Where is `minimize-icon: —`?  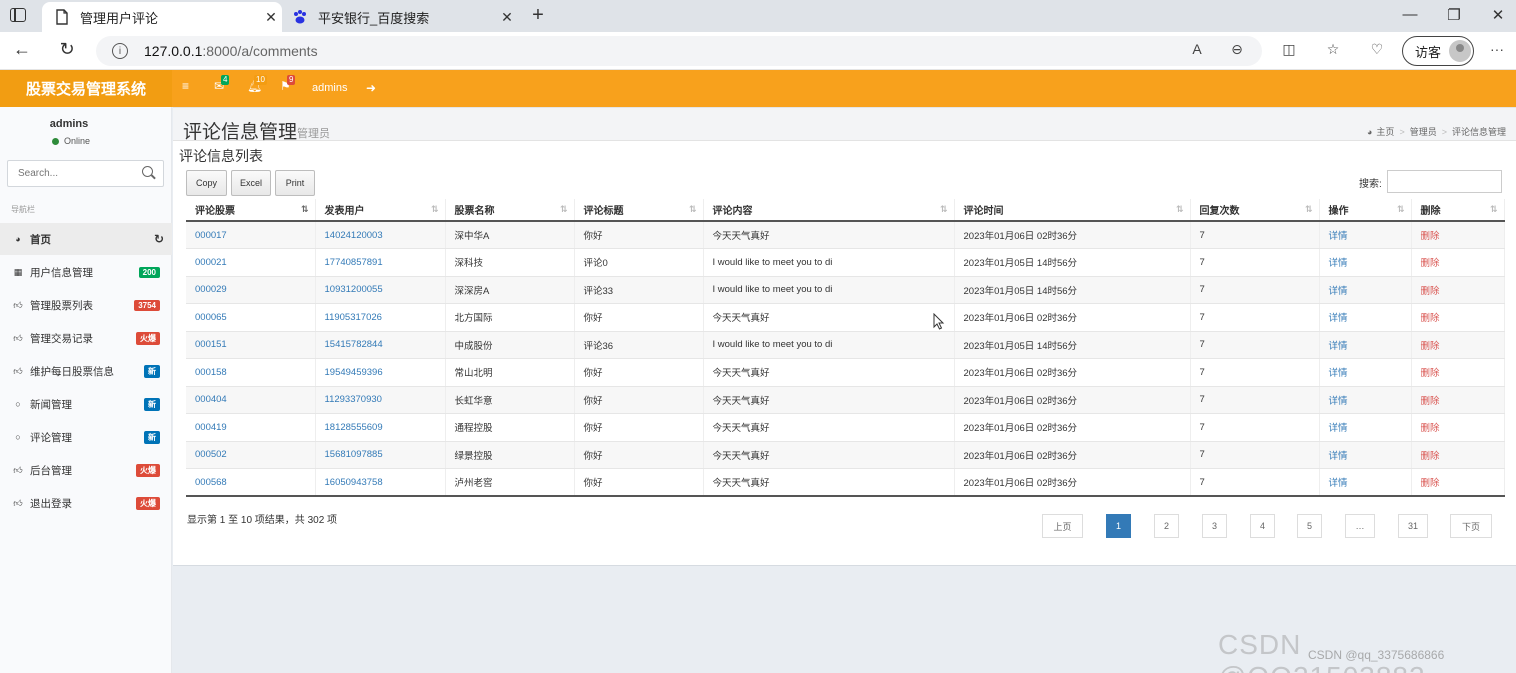 minimize-icon: — is located at coordinates (1410, 14).